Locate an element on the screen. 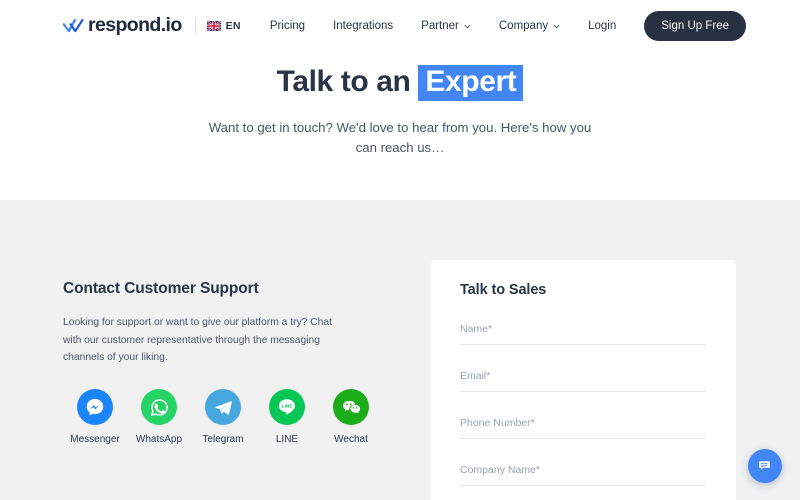  channel-whatsapp: WhatsApp is located at coordinates (159, 417).